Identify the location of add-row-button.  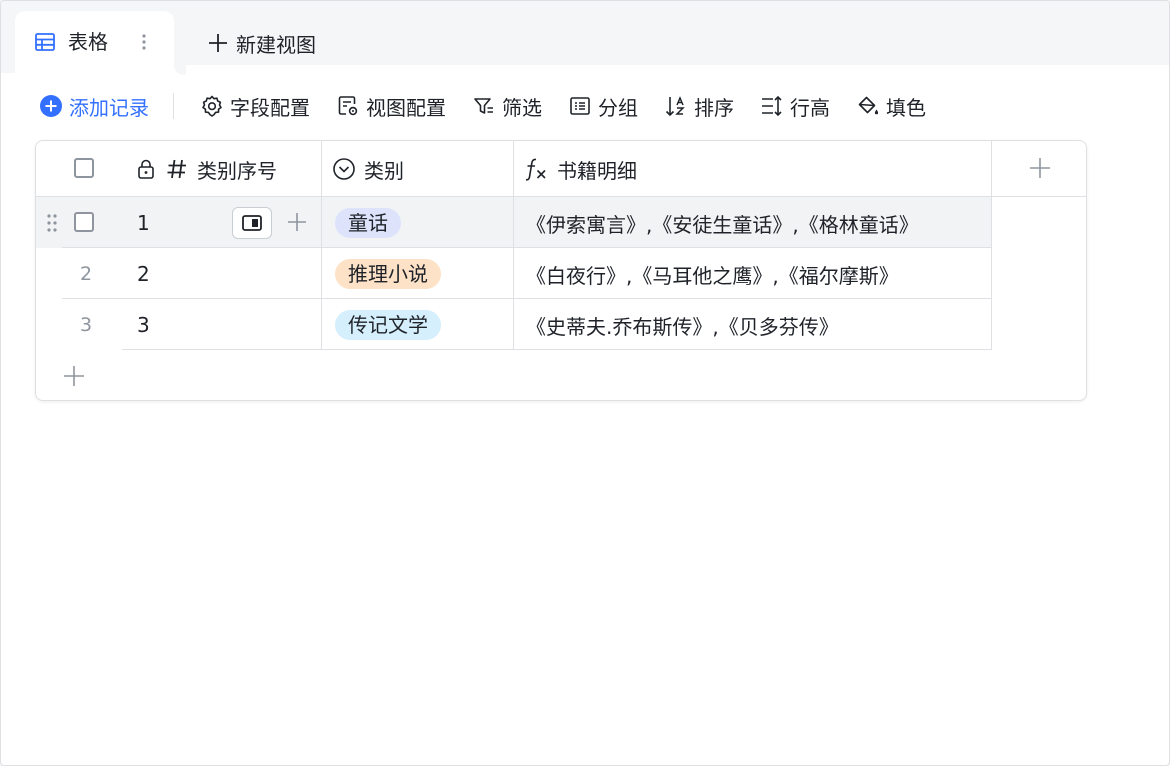
(74, 376).